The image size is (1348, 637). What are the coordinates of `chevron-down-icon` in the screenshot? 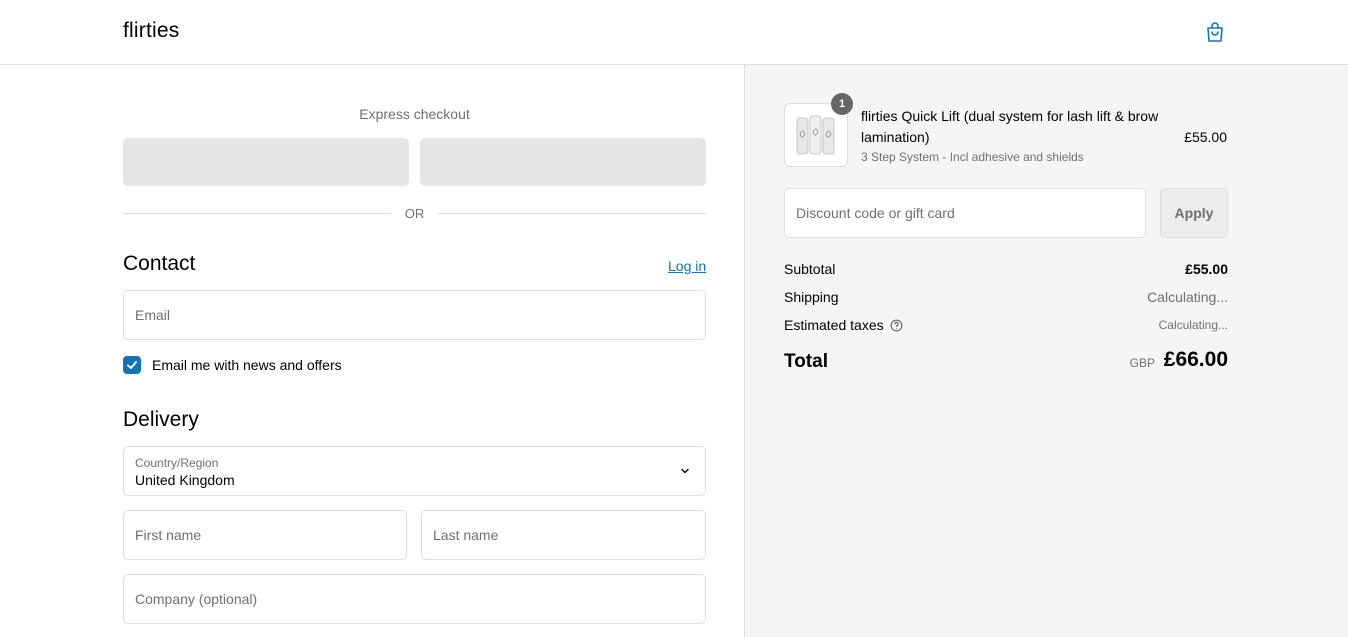 It's located at (685, 471).